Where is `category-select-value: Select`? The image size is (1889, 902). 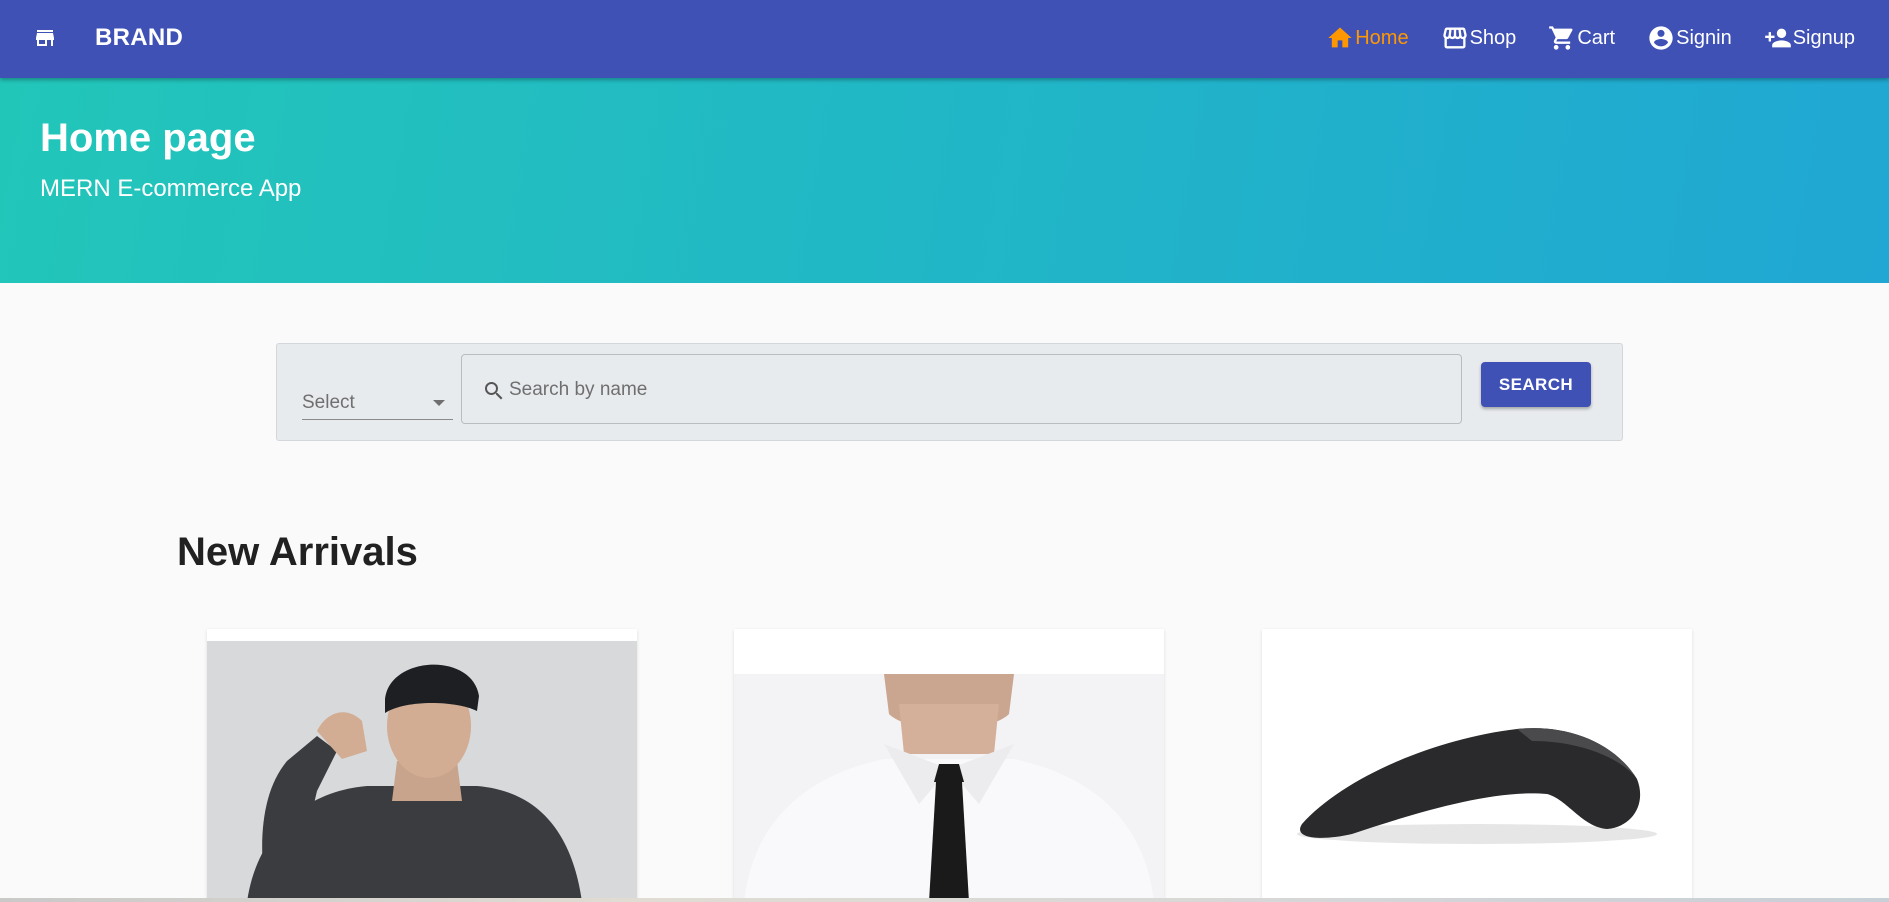 category-select-value: Select is located at coordinates (328, 402).